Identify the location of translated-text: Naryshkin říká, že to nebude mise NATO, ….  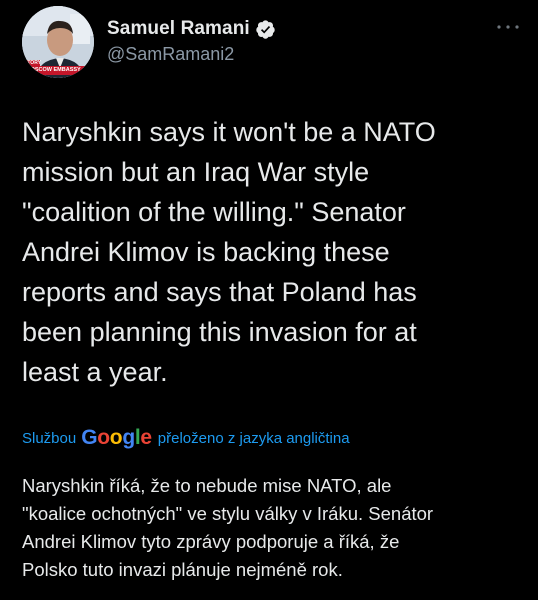
(228, 527).